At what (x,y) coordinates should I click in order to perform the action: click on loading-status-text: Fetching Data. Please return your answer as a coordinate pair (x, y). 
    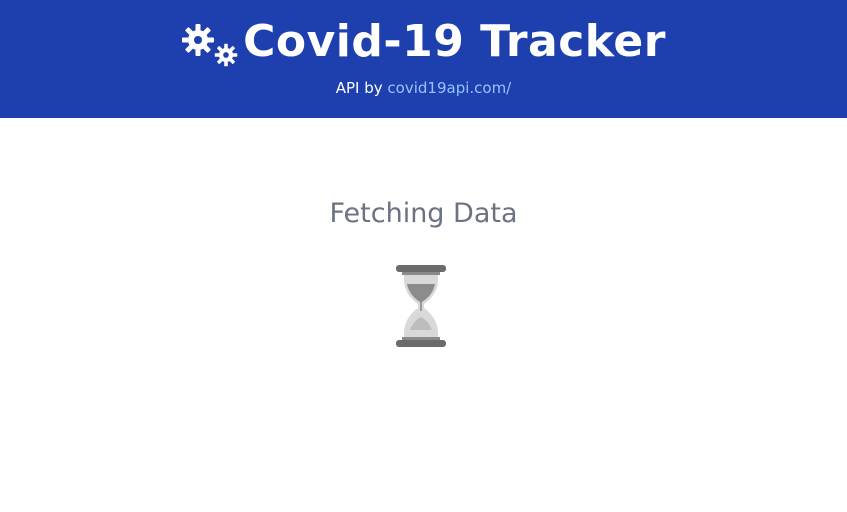
    Looking at the image, I should click on (423, 213).